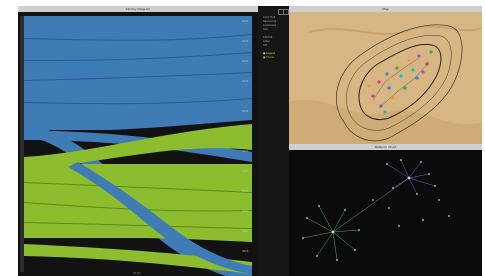 The width and height of the screenshot is (485, 276). What do you see at coordinates (411, 177) in the screenshot?
I see `blue-edges` at bounding box center [411, 177].